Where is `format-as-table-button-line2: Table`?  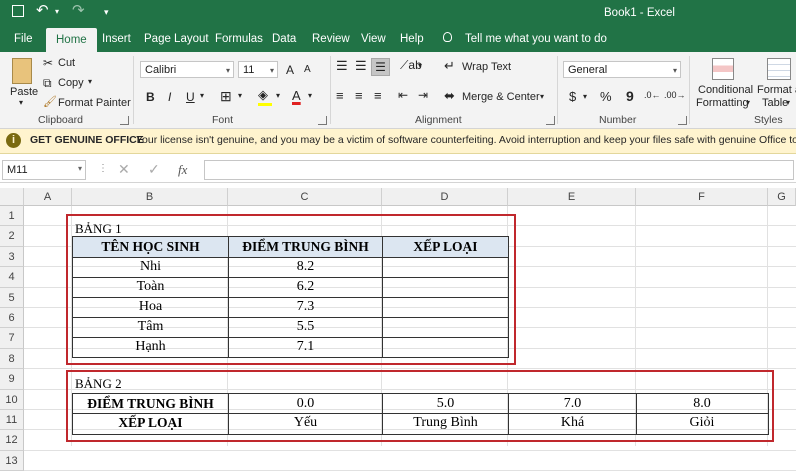 format-as-table-button-line2: Table is located at coordinates (775, 103).